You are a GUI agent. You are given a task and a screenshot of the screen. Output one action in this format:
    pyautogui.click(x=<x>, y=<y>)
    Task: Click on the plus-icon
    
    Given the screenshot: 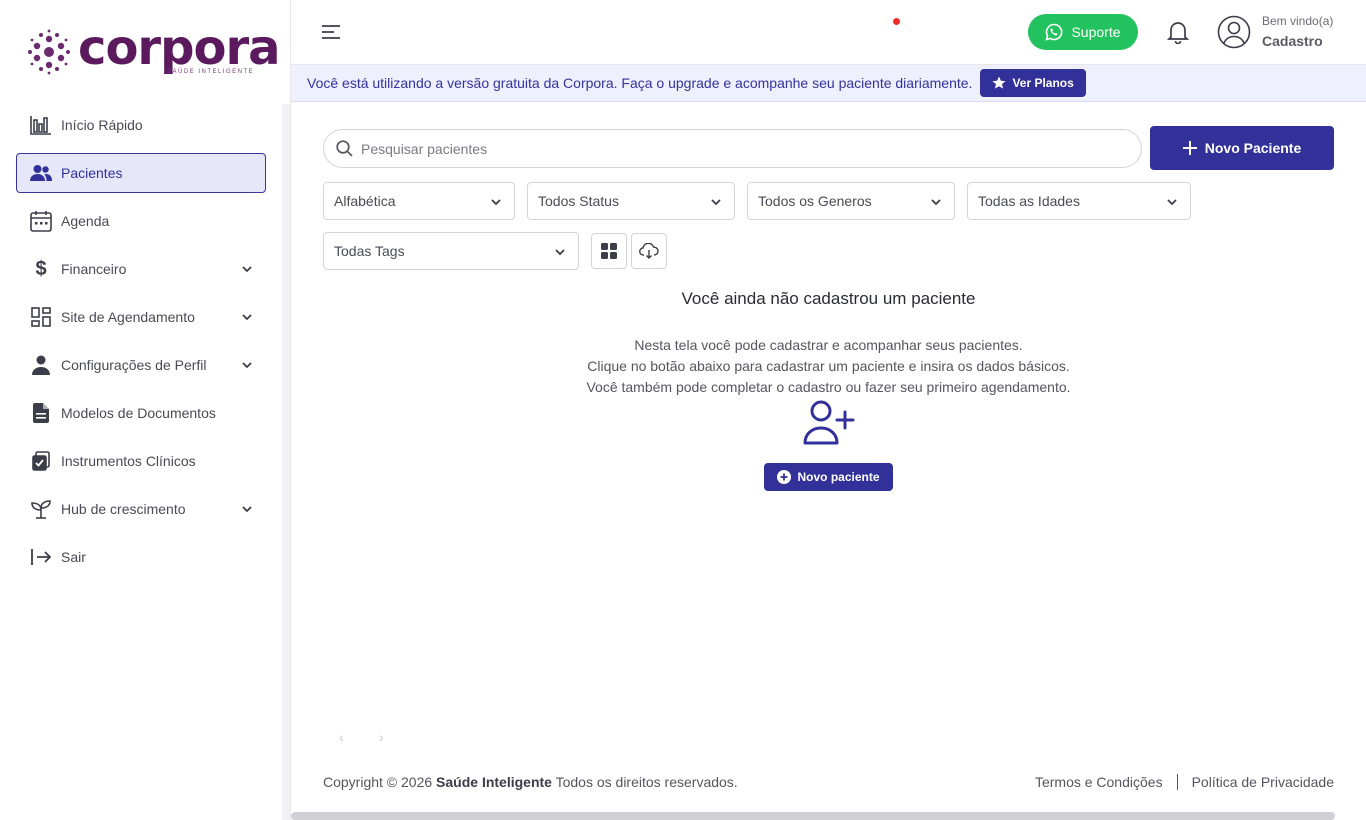 What is the action you would take?
    pyautogui.click(x=1189, y=148)
    